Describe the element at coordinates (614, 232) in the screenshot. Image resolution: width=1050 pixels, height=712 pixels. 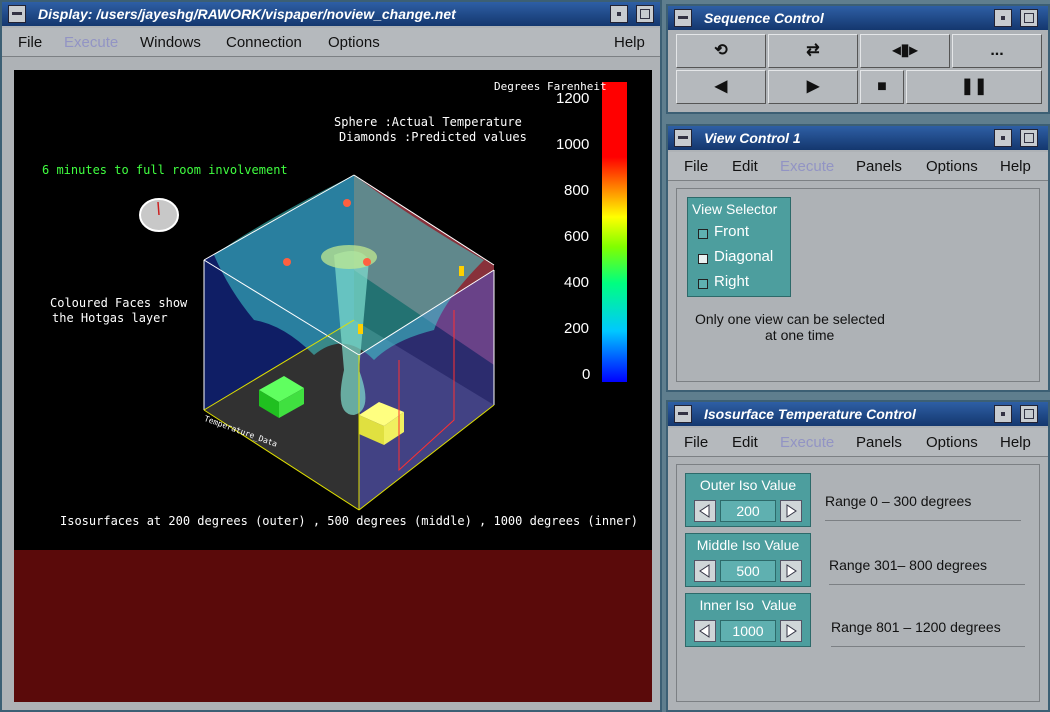
I see `color-scale-bar` at that location.